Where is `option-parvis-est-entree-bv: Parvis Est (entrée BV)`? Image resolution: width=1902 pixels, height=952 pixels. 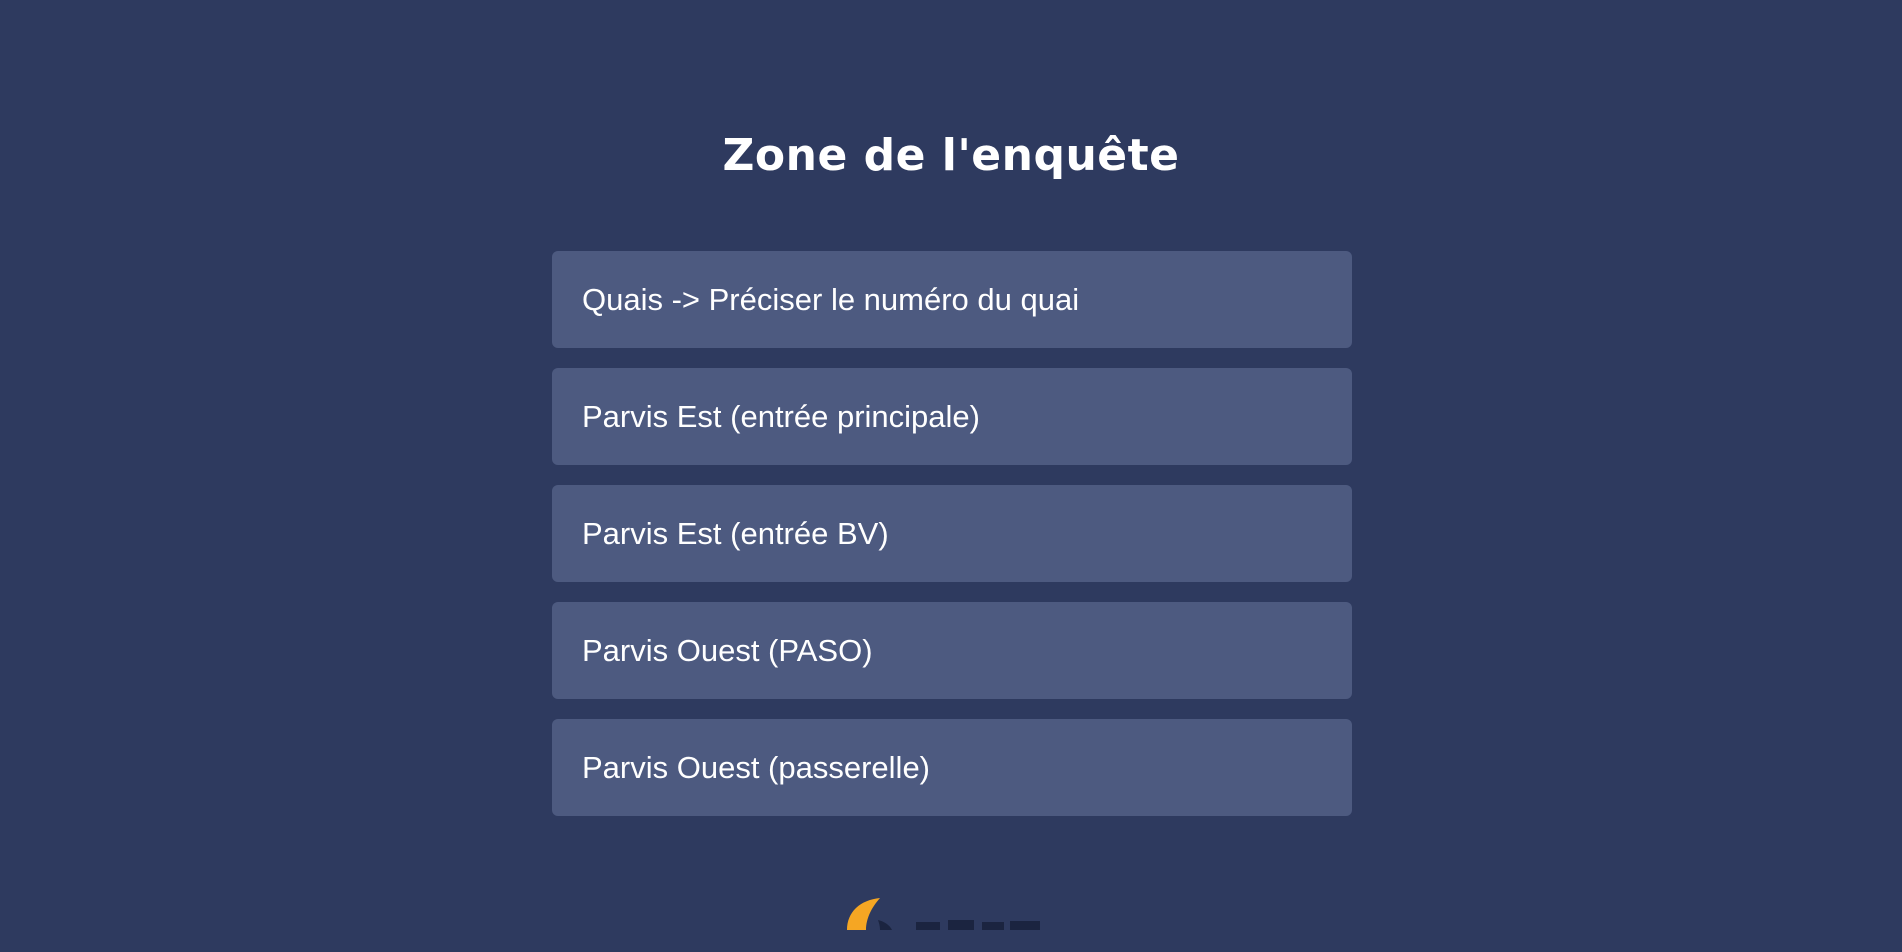 option-parvis-est-entree-bv: Parvis Est (entrée BV) is located at coordinates (952, 533).